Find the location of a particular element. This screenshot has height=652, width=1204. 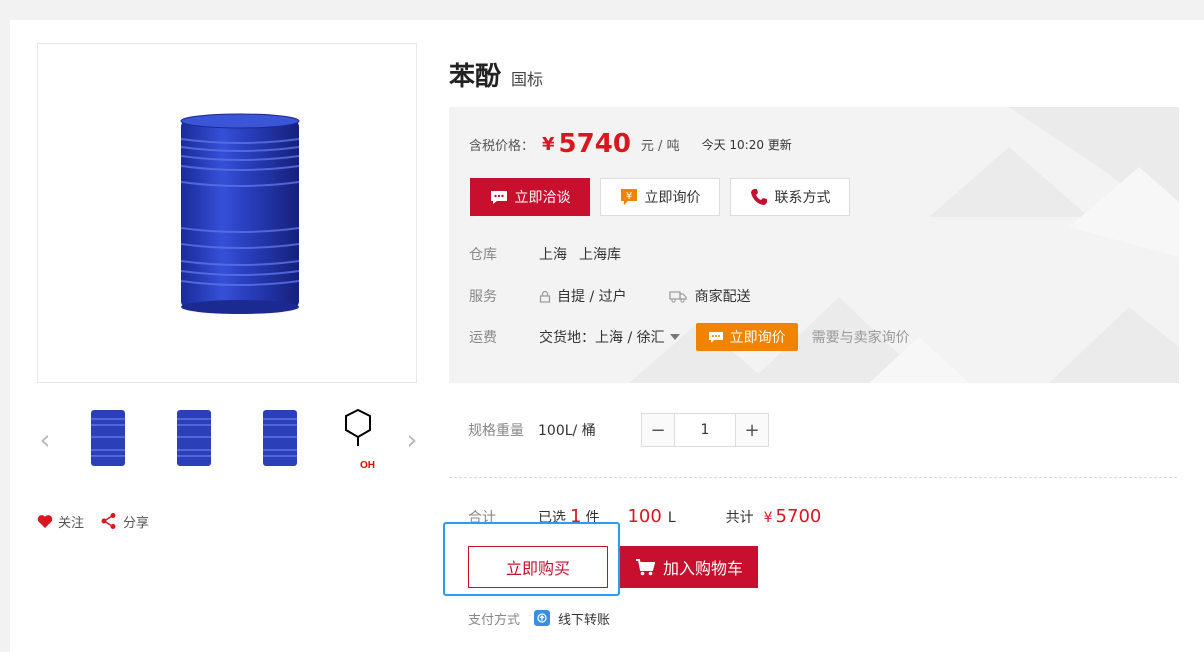

freight-inquire-button: 立即询价 is located at coordinates (746, 337).